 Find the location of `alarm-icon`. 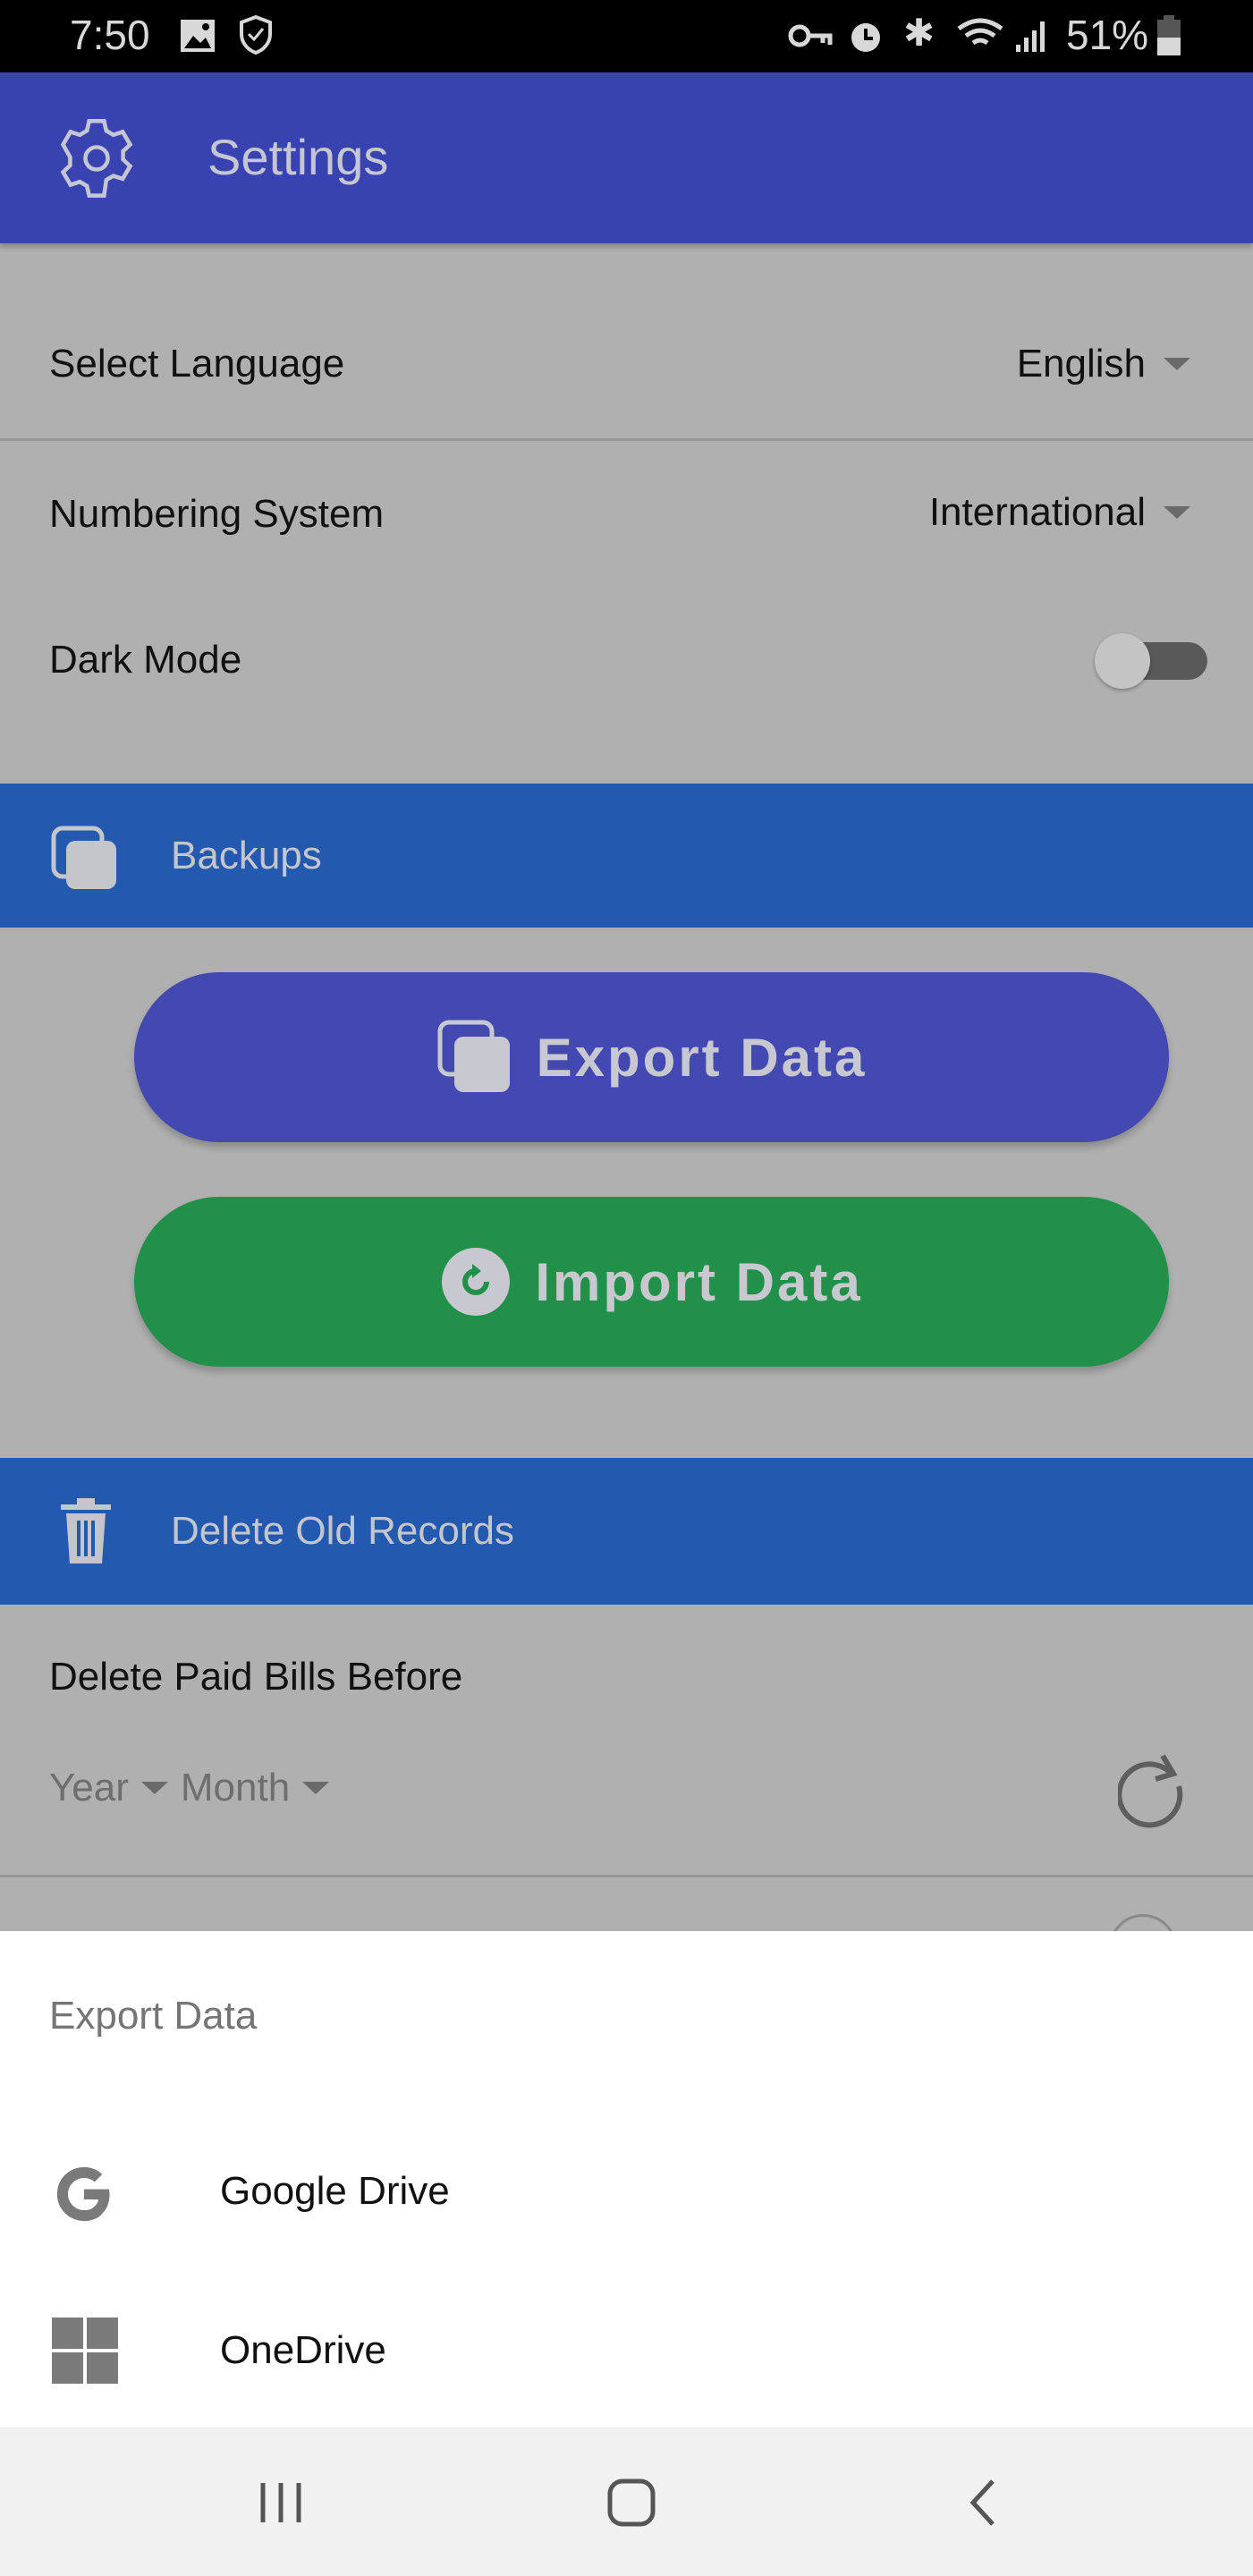

alarm-icon is located at coordinates (865, 37).